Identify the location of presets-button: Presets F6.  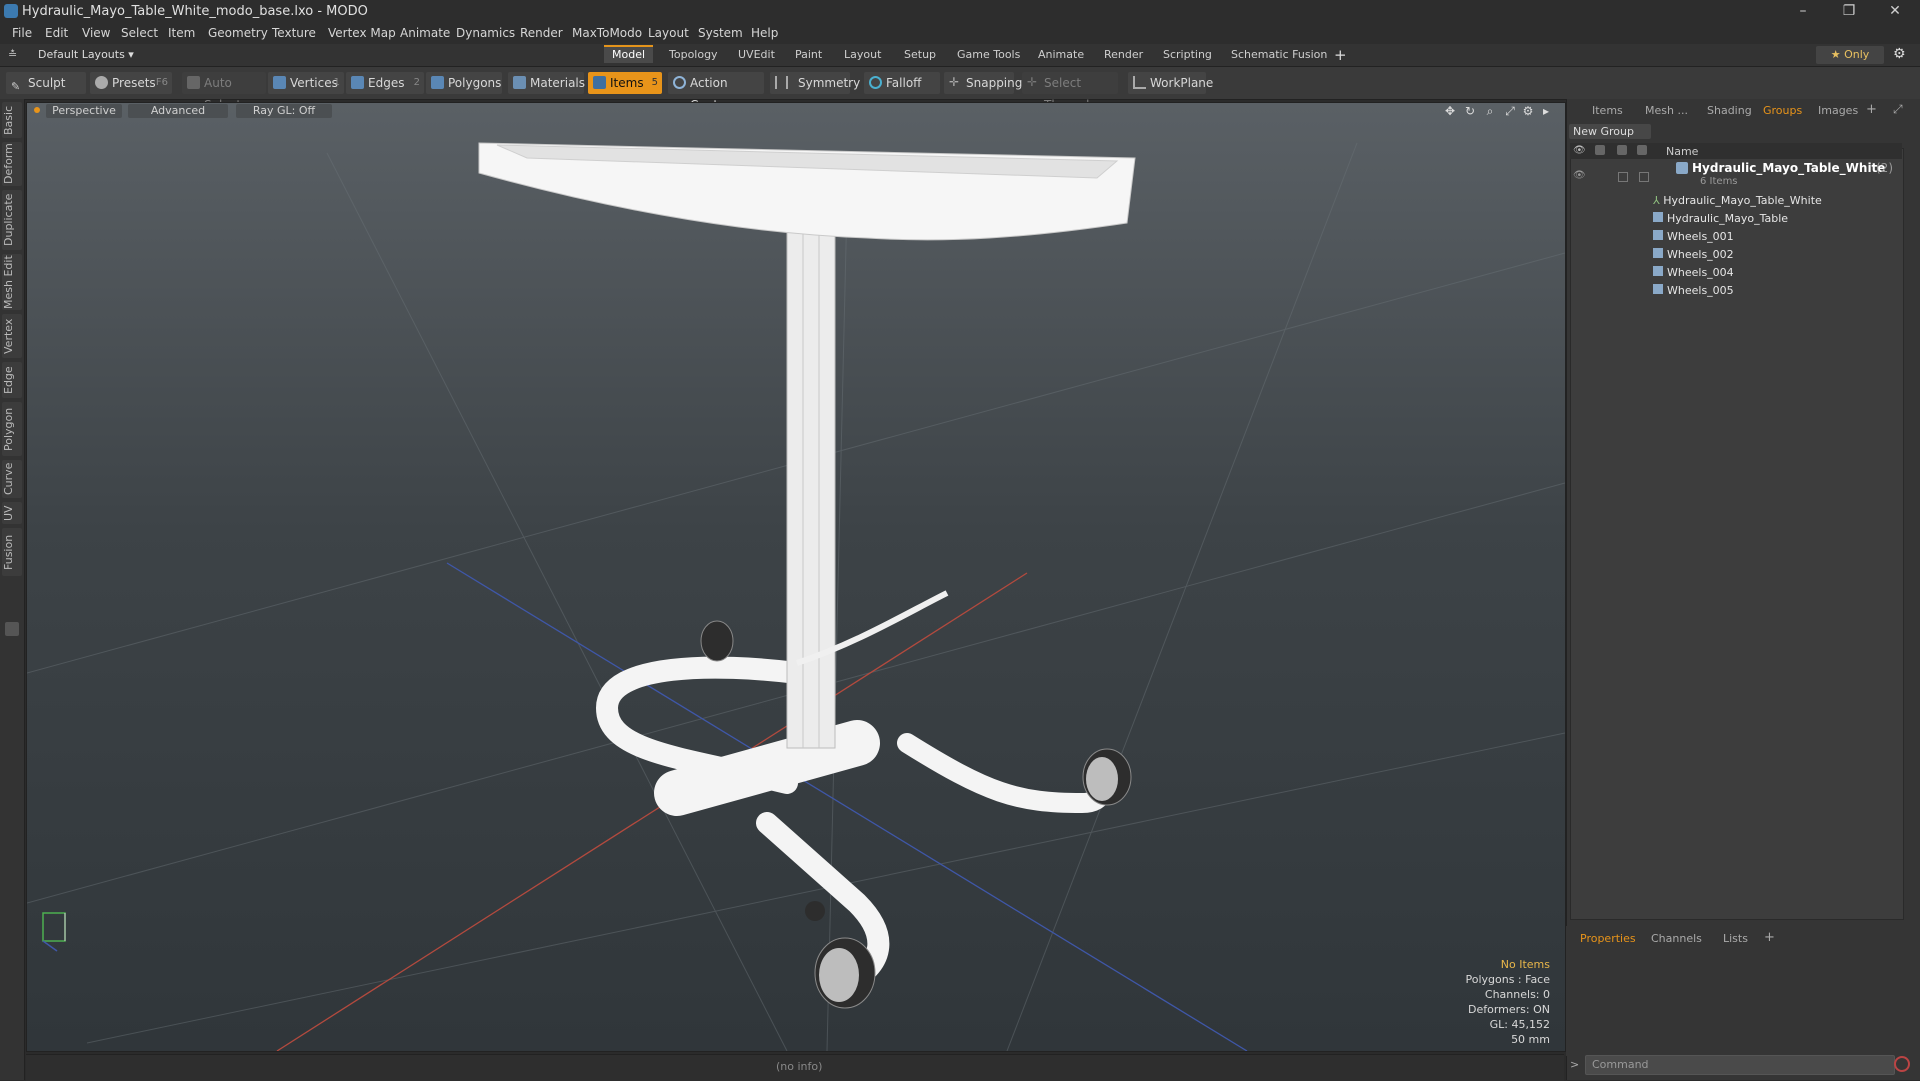
(131, 83).